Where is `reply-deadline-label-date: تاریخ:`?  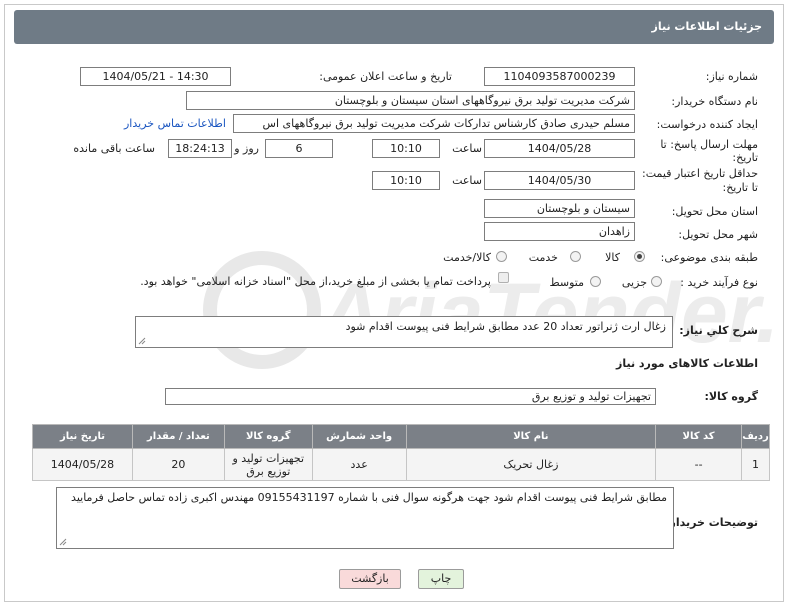
reply-deadline-label-date: تاریخ: is located at coordinates (745, 157).